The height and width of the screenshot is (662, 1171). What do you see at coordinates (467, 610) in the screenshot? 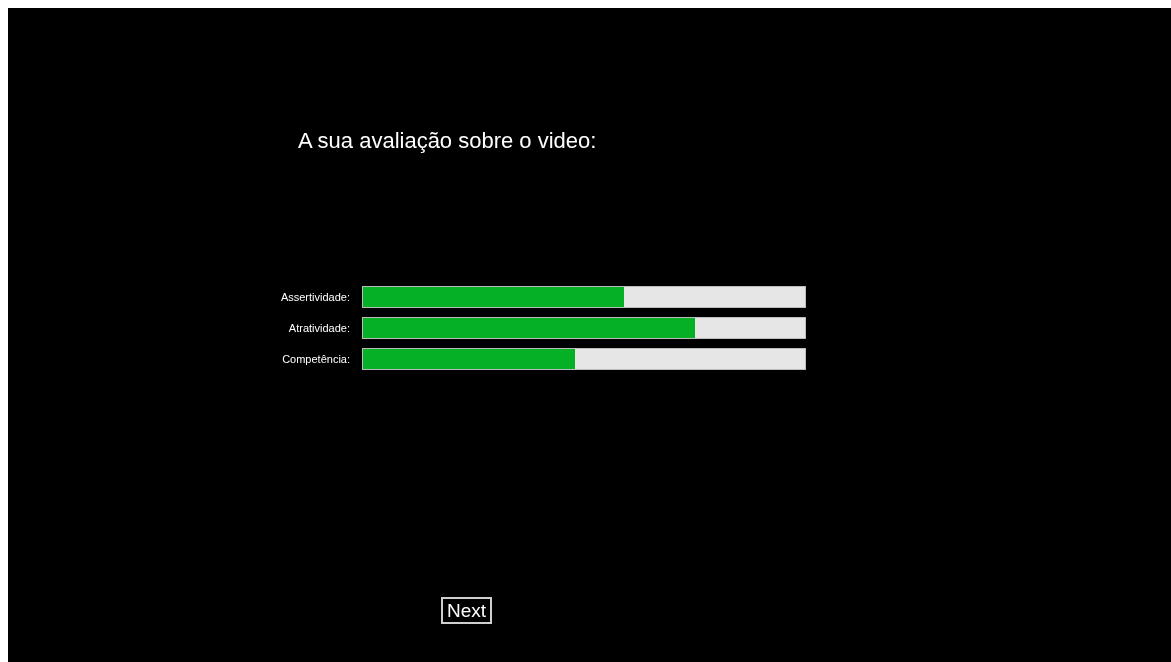
I see `next-button: Next` at bounding box center [467, 610].